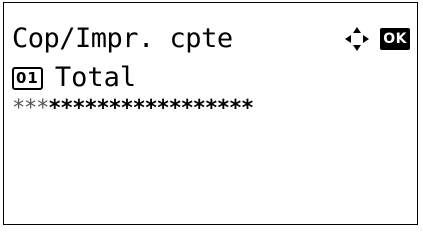 Image resolution: width=423 pixels, height=240 pixels. What do you see at coordinates (122, 38) in the screenshot?
I see `screen-title: Cop/Impr. cpte` at bounding box center [122, 38].